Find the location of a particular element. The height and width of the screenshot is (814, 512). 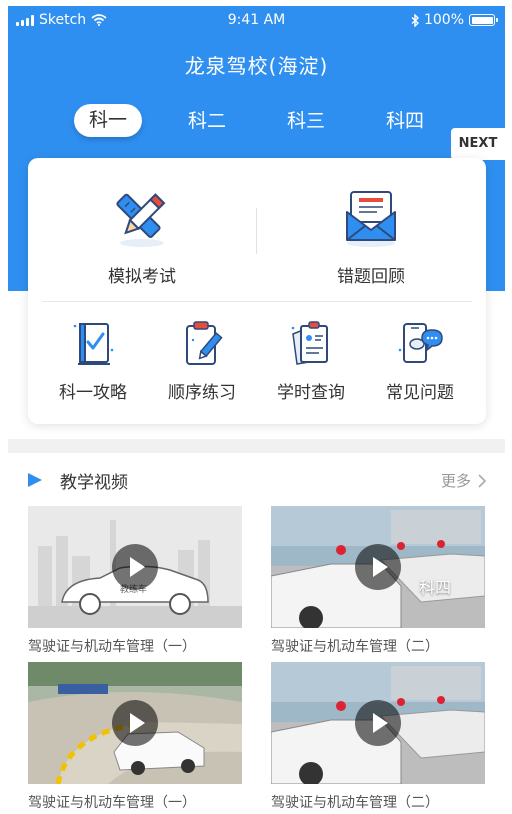

mock-exam-button: 模拟考试 is located at coordinates (142, 237).